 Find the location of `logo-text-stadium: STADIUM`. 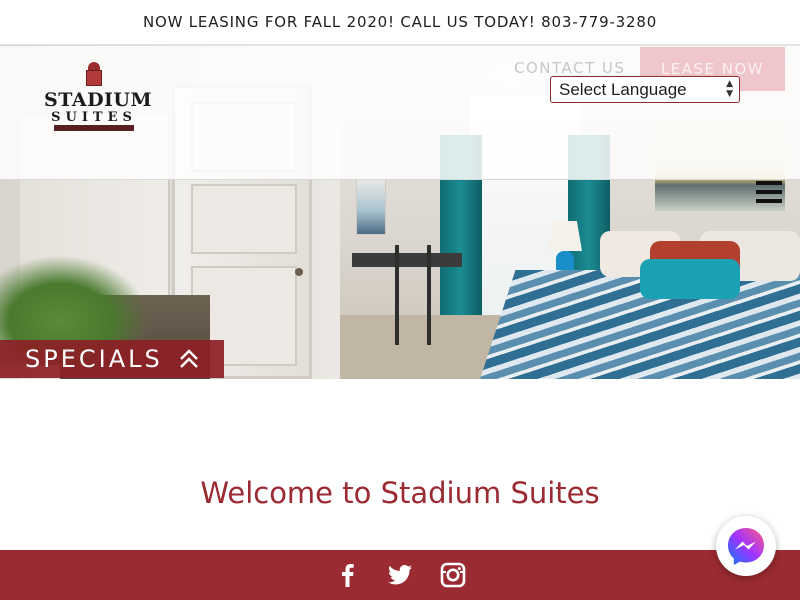

logo-text-stadium: STADIUM is located at coordinates (98, 100).